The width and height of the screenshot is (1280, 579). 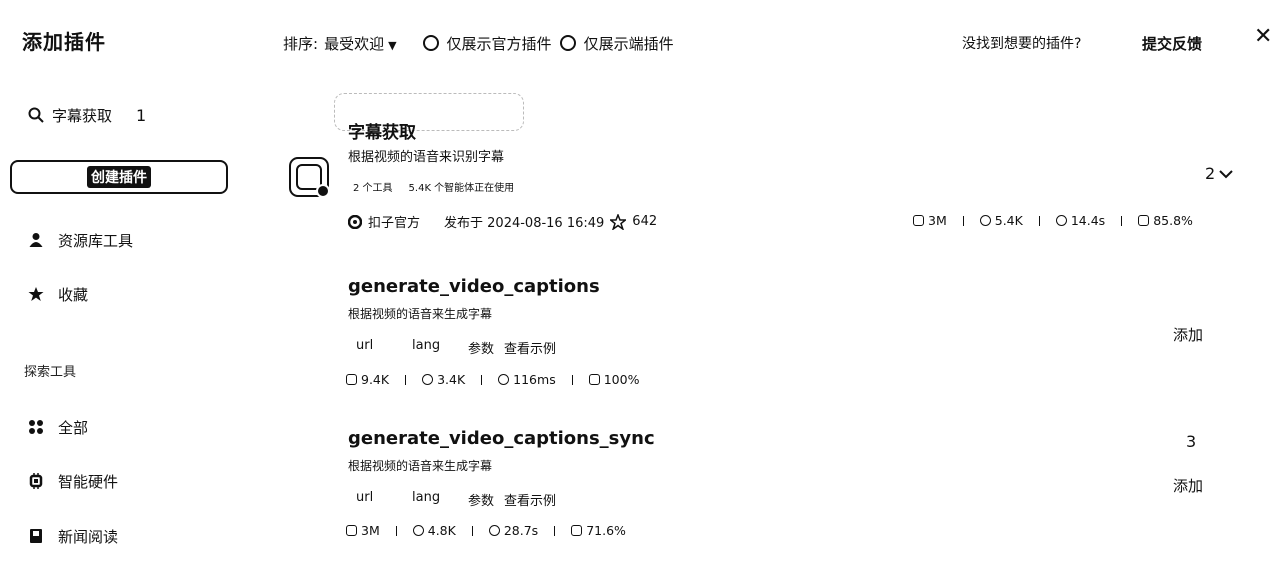 What do you see at coordinates (534, 379) in the screenshot?
I see `stat-value: 116ms` at bounding box center [534, 379].